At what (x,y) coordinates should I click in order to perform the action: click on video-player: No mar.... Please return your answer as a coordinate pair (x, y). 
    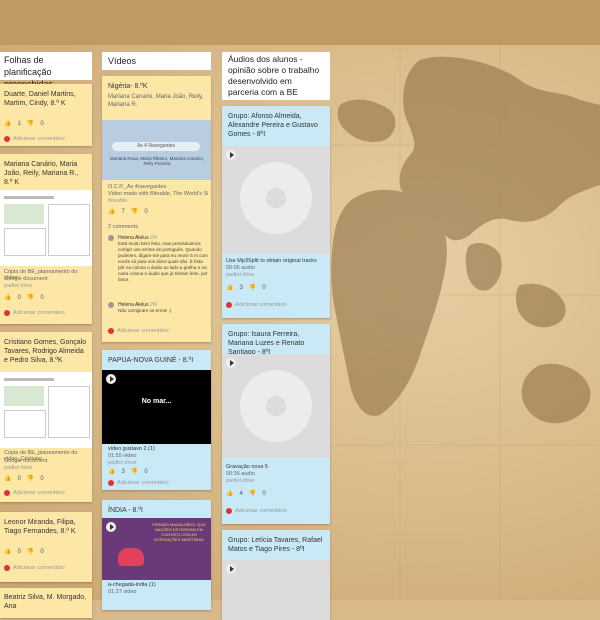
    Looking at the image, I should click on (156, 407).